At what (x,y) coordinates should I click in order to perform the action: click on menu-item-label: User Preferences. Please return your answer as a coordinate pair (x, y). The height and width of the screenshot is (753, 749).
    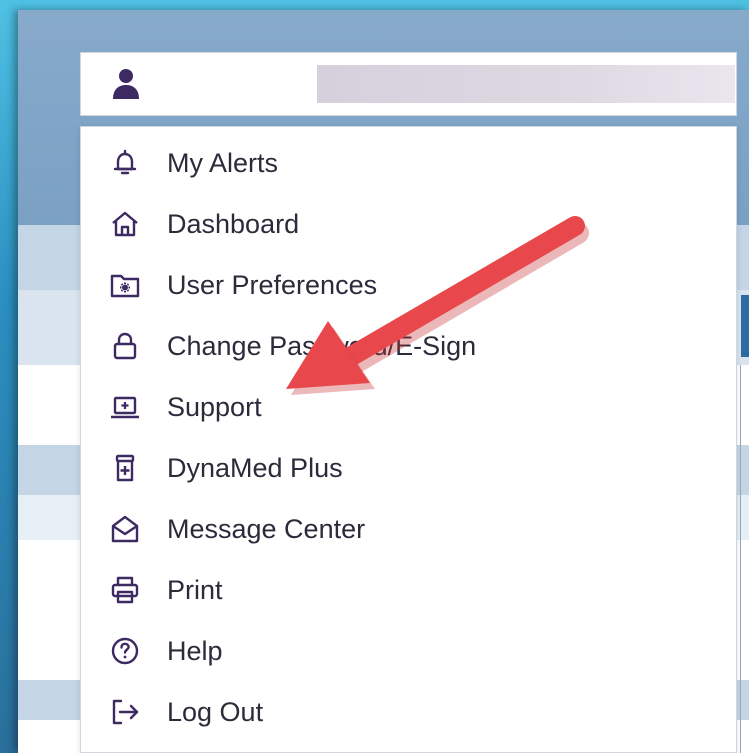
    Looking at the image, I should click on (272, 285).